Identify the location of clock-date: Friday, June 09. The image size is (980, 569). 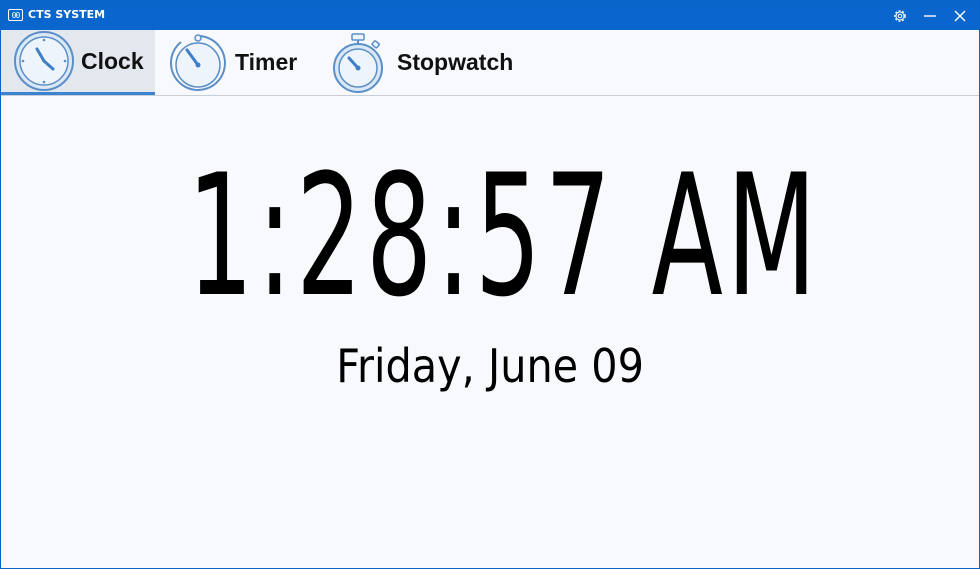
(490, 366).